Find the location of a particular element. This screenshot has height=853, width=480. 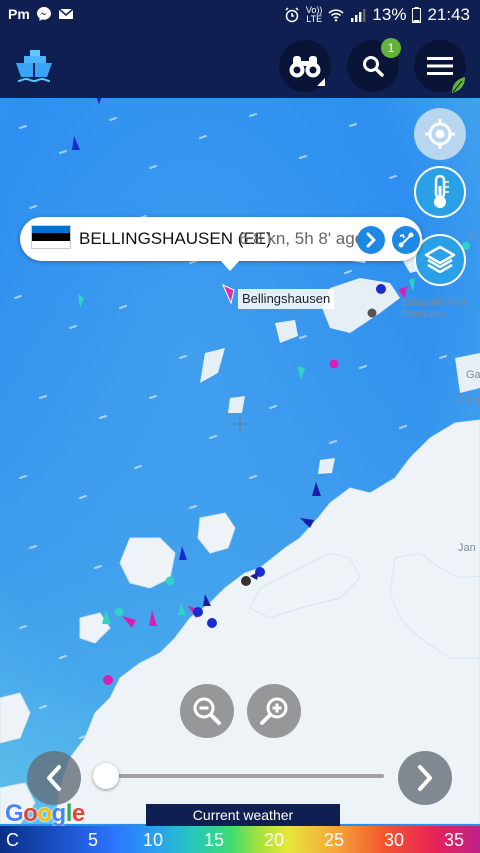

battery-icon is located at coordinates (417, 15).